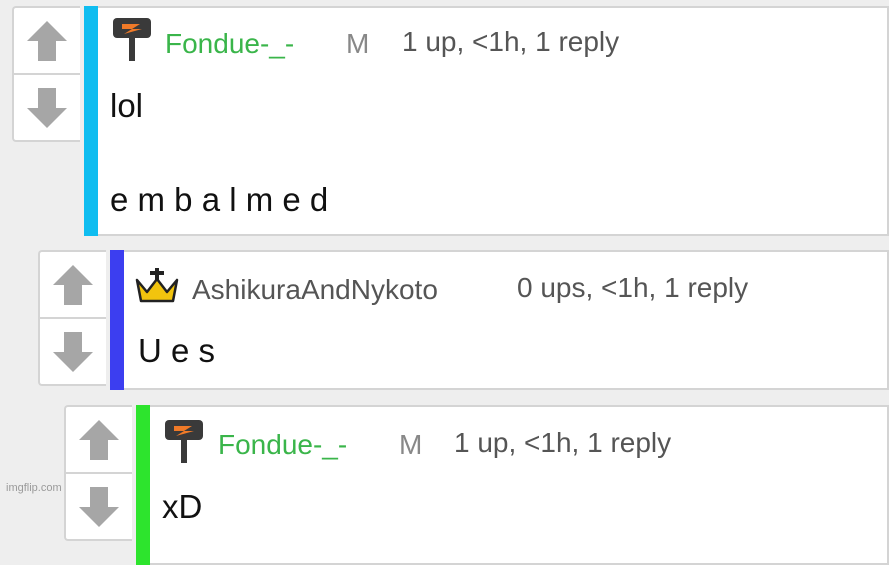 Image resolution: width=889 pixels, height=565 pixels. Describe the element at coordinates (219, 199) in the screenshot. I see `comment-body-line: e m b a l m e d` at that location.